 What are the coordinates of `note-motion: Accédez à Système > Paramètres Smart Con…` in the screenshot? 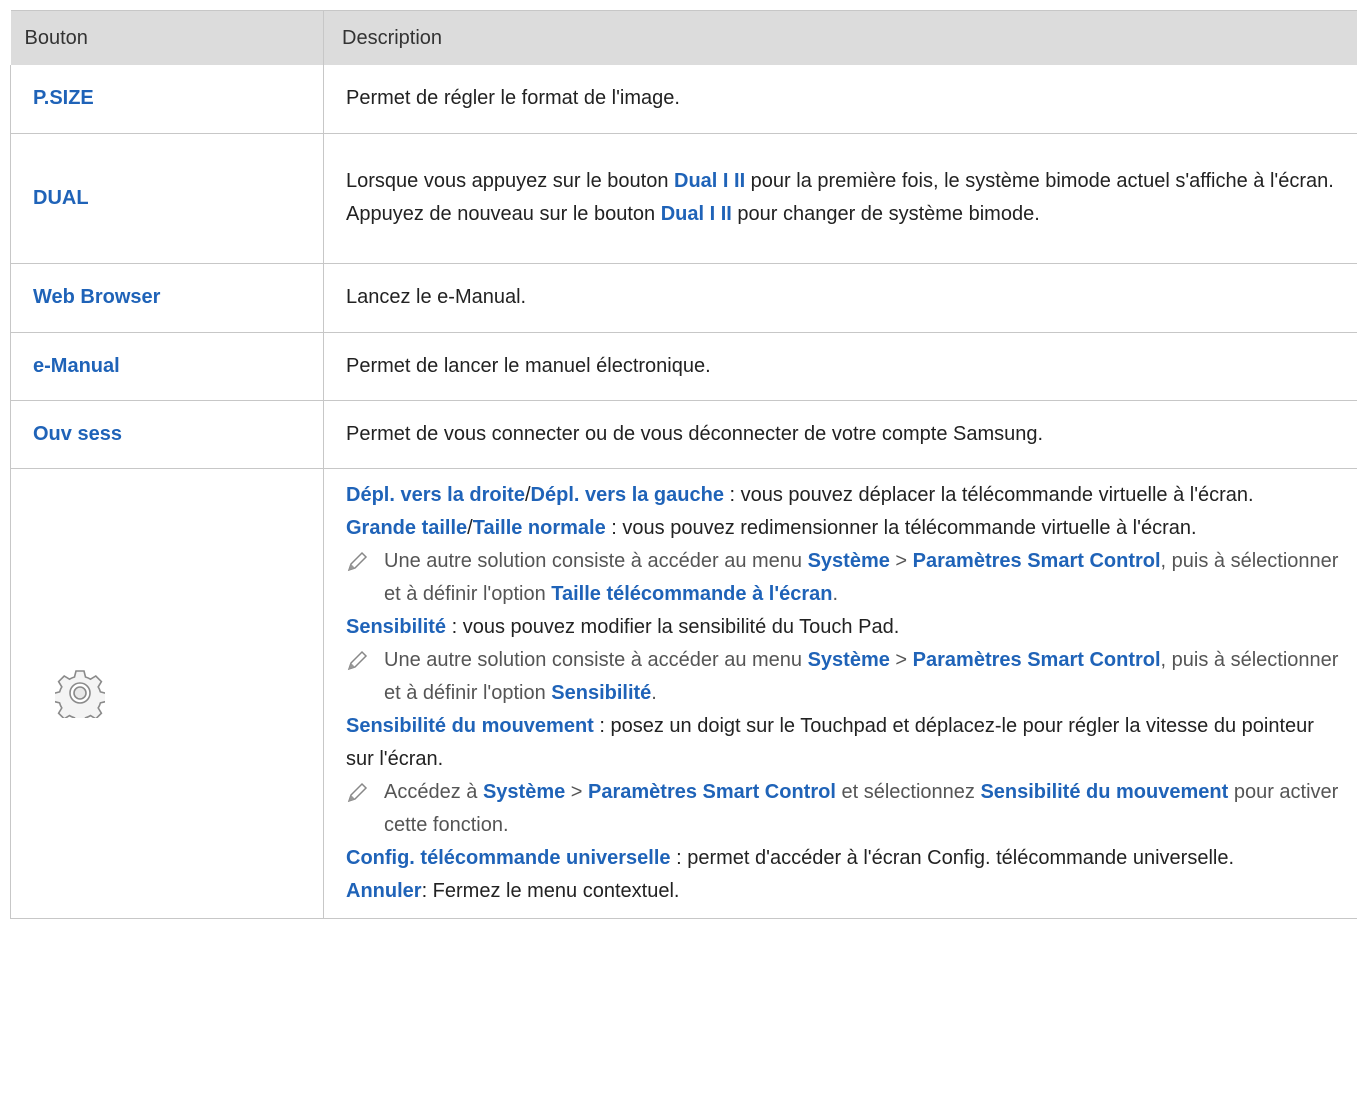 It's located at (844, 809).